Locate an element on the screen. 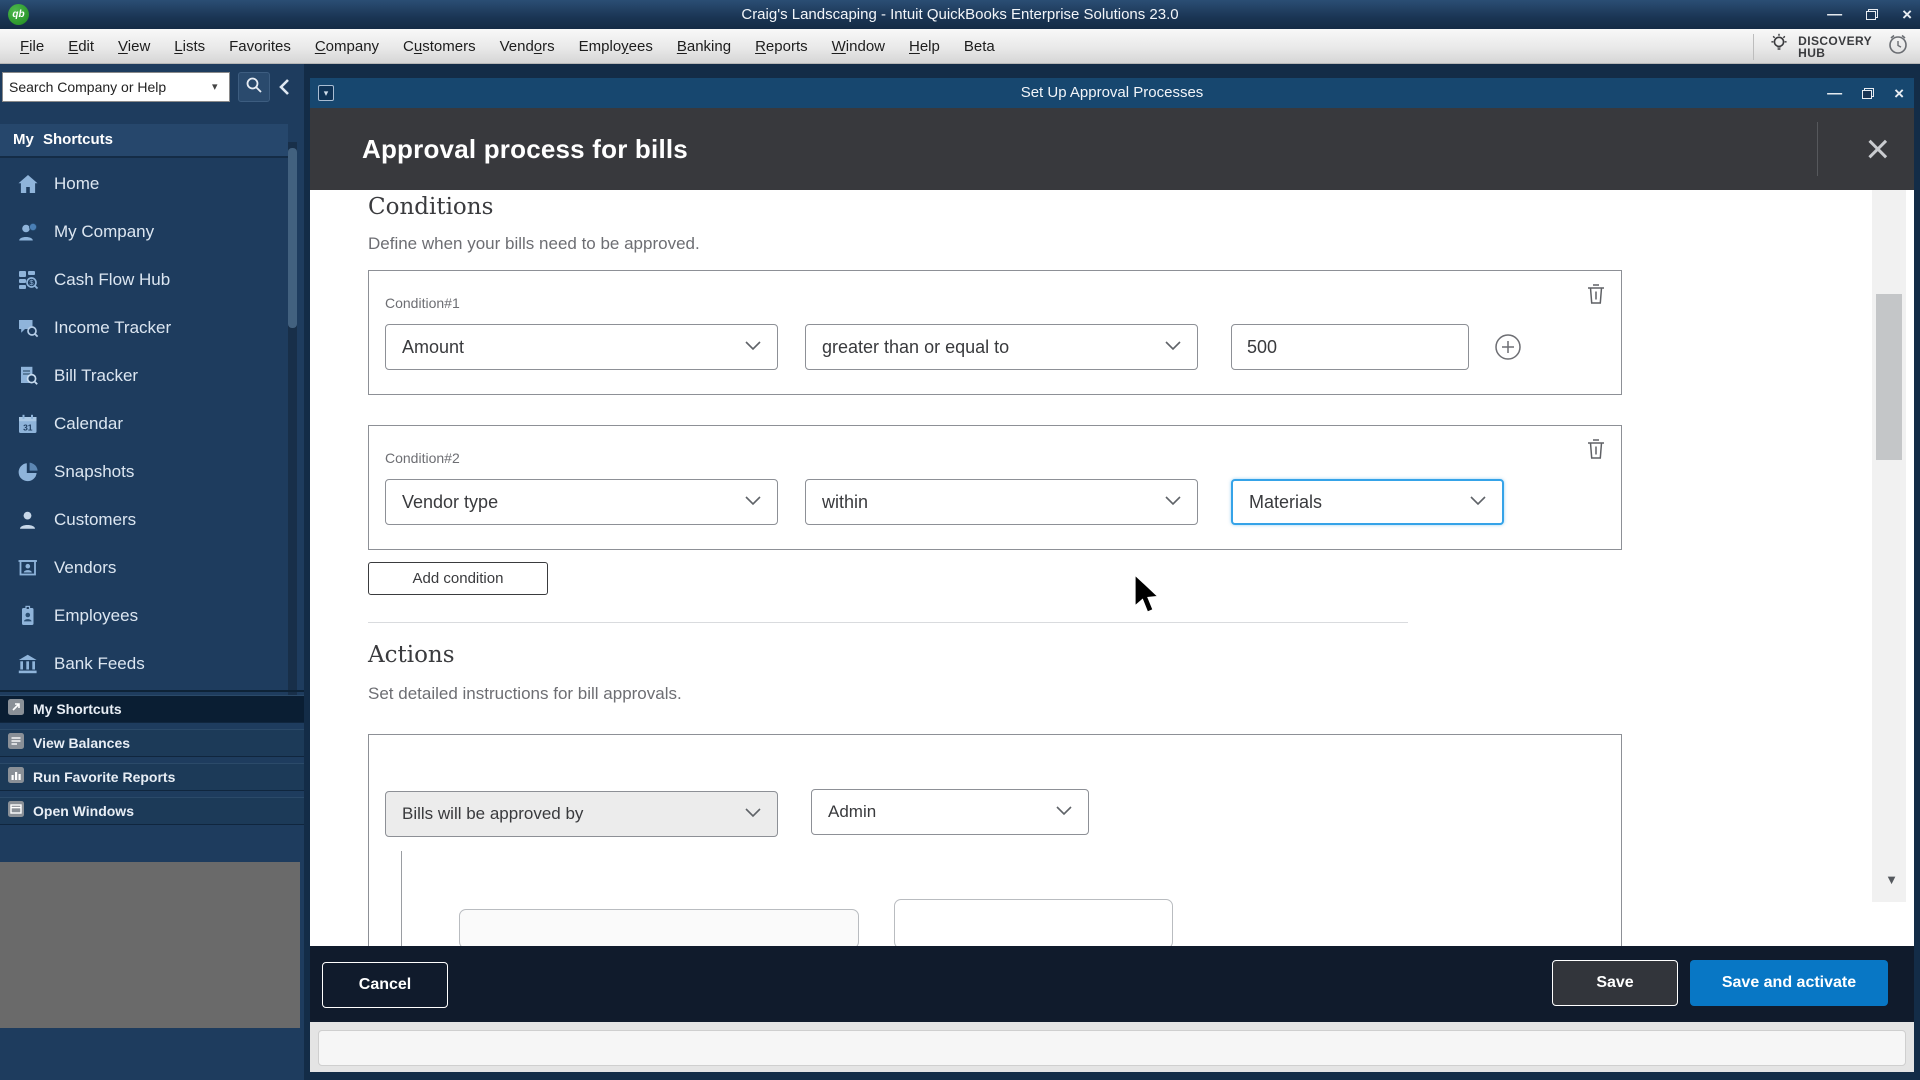 The height and width of the screenshot is (1080, 1920). menu-vendors: Vendors is located at coordinates (527, 46).